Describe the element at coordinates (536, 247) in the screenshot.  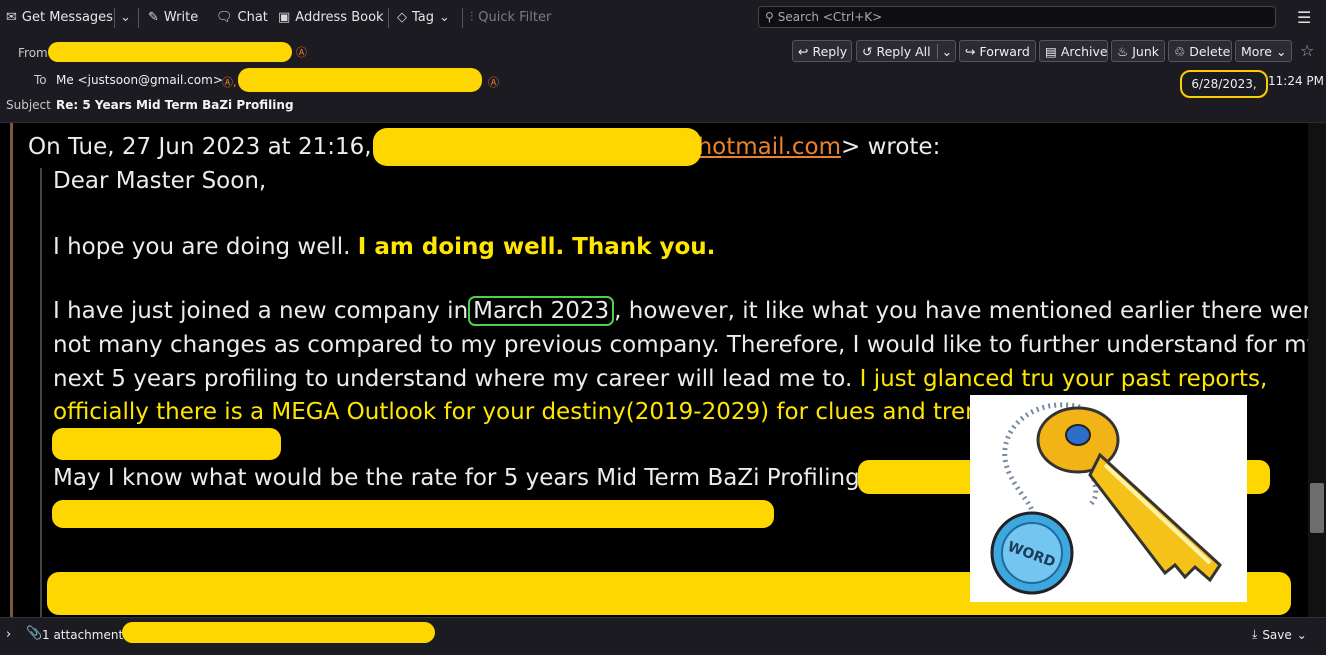
I see `reply-text: I am doing well. Thank you.` at that location.